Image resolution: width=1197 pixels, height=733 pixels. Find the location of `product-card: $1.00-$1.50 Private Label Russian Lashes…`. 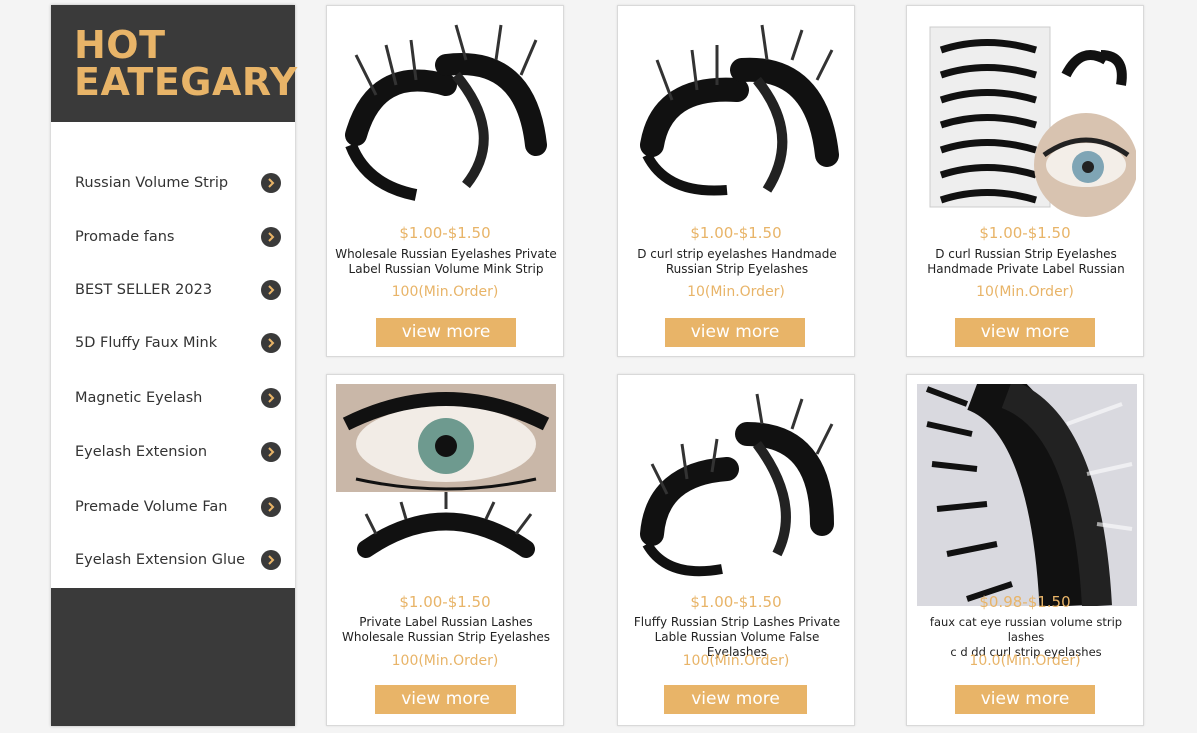

product-card: $1.00-$1.50 Private Label Russian Lashes… is located at coordinates (445, 550).